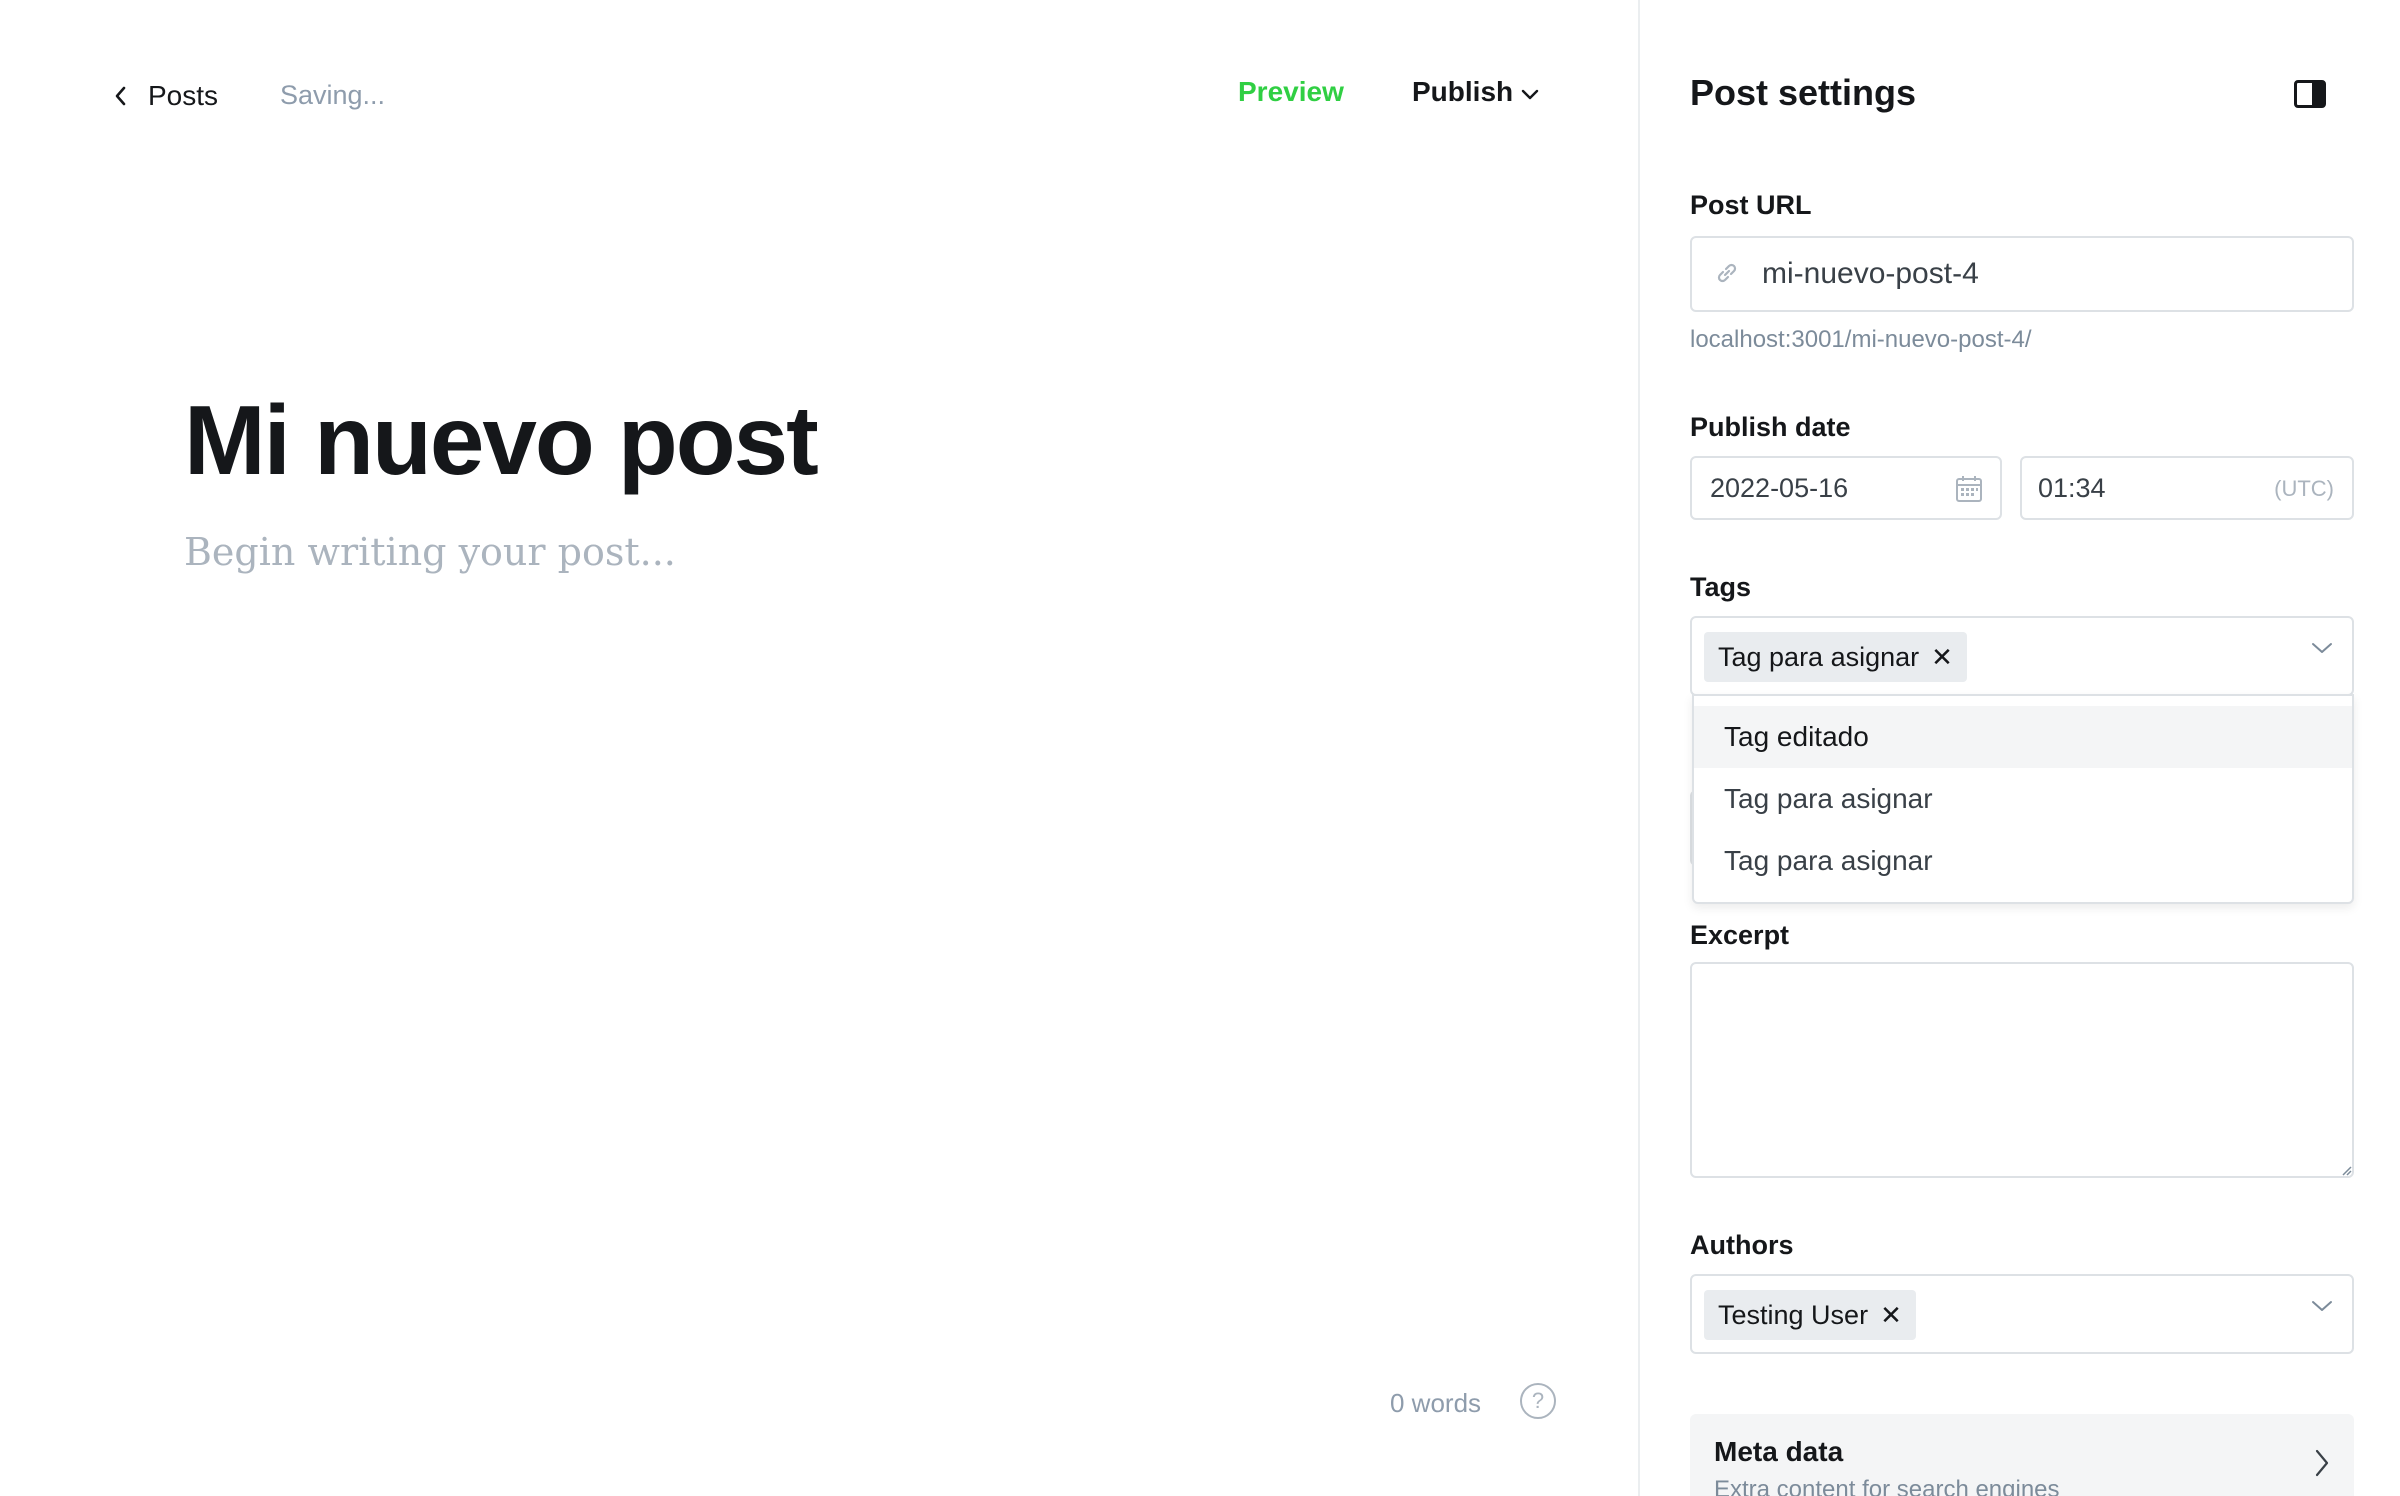  Describe the element at coordinates (1793, 1314) in the screenshot. I see `author-token-label: Testing User` at that location.